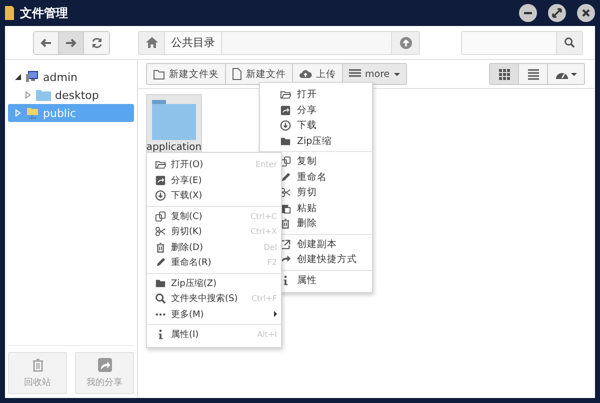  Describe the element at coordinates (214, 247) in the screenshot. I see `menu-item: 删除(D) Del` at that location.